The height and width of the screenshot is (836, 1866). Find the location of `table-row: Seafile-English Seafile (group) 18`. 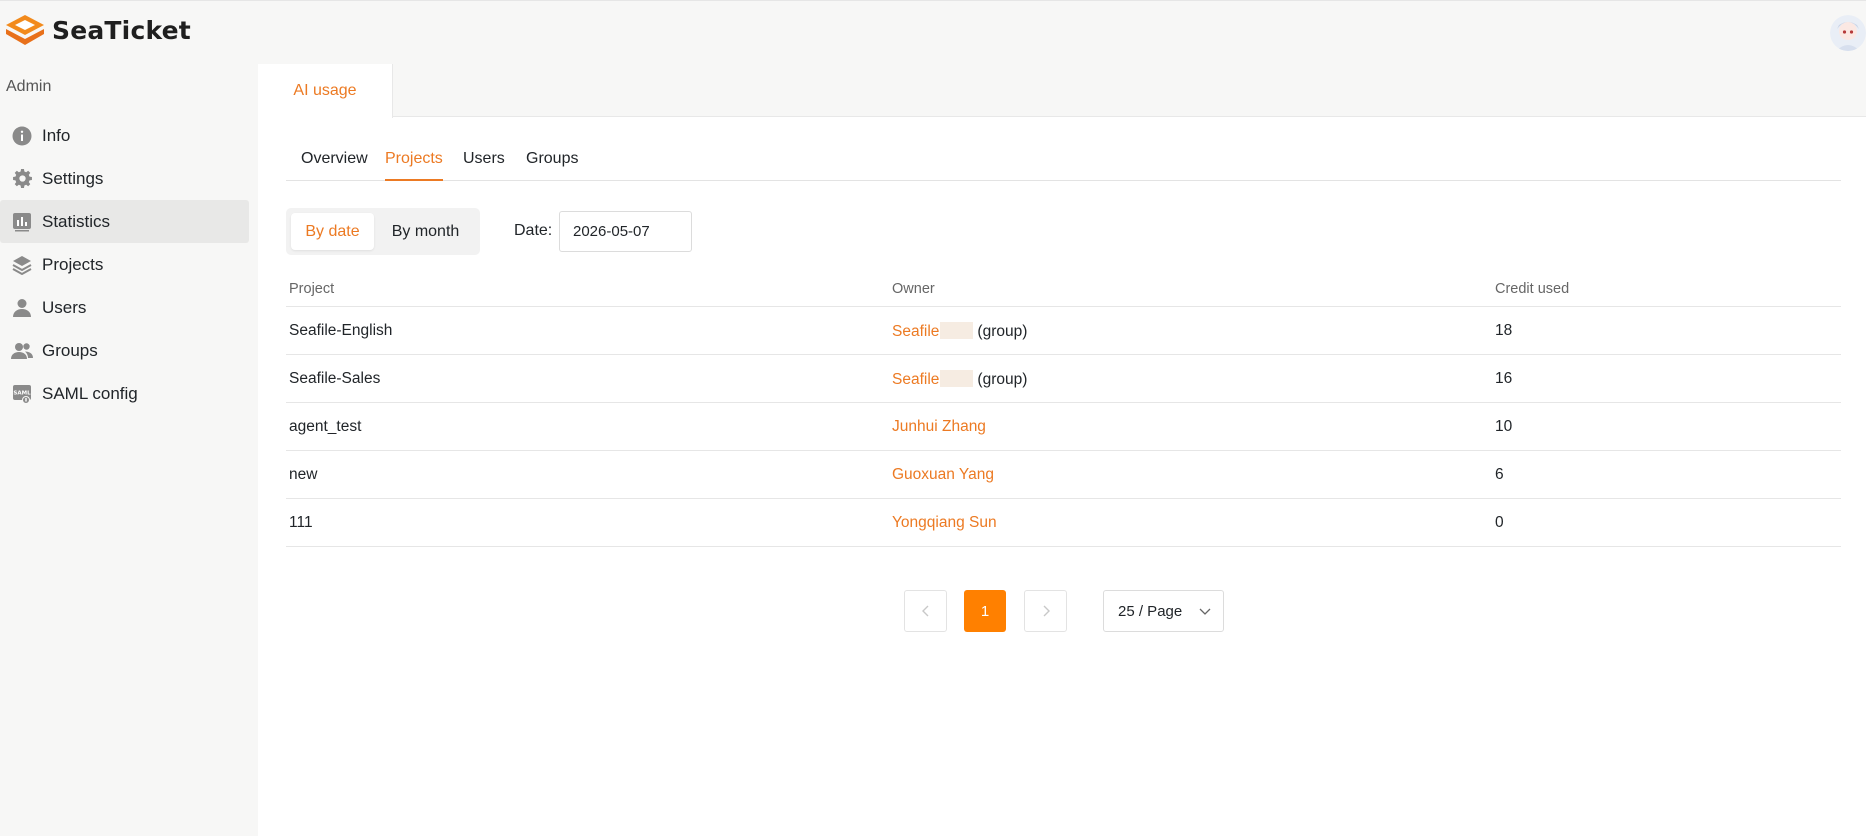

table-row: Seafile-English Seafile (group) 18 is located at coordinates (1063, 331).